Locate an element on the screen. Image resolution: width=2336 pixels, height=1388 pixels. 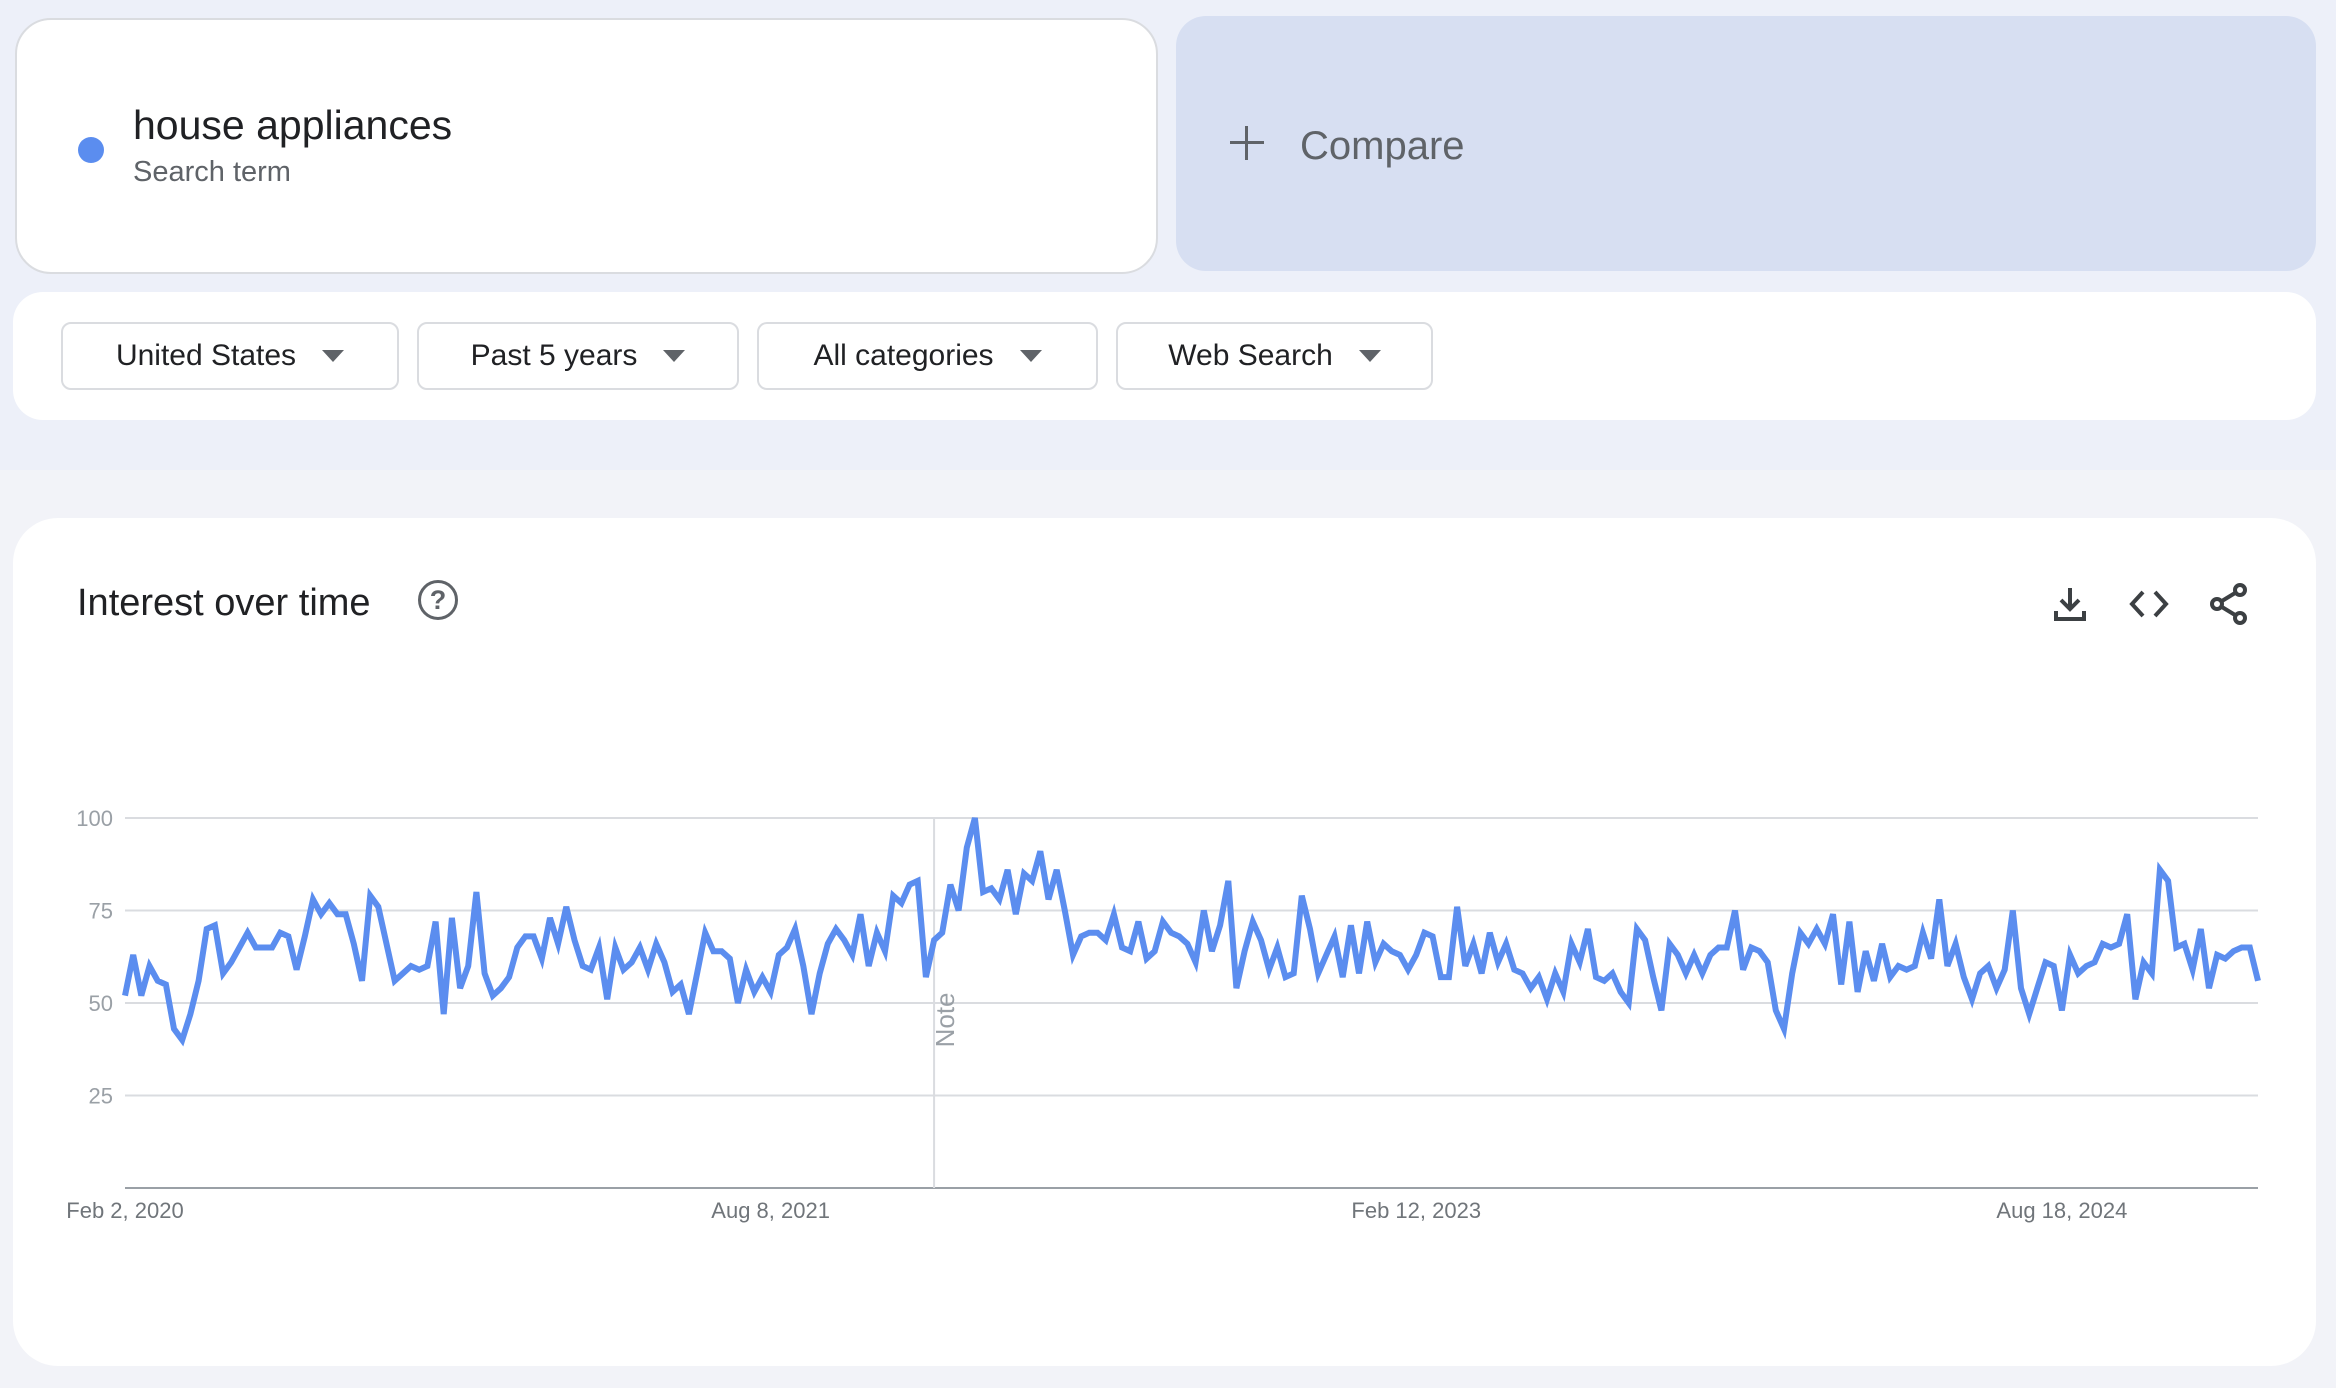
x-tick-label: Aug 8, 2021 is located at coordinates (770, 1210).